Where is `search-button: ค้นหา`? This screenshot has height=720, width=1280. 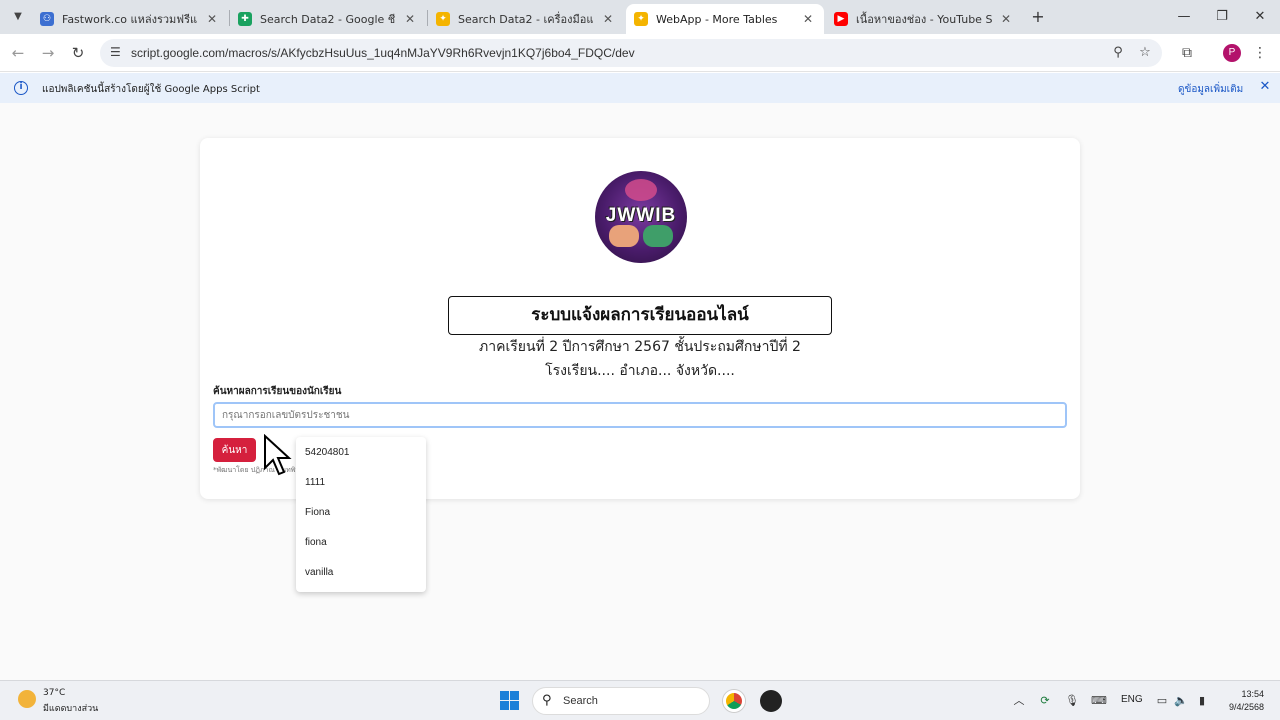 search-button: ค้นหา is located at coordinates (234, 450).